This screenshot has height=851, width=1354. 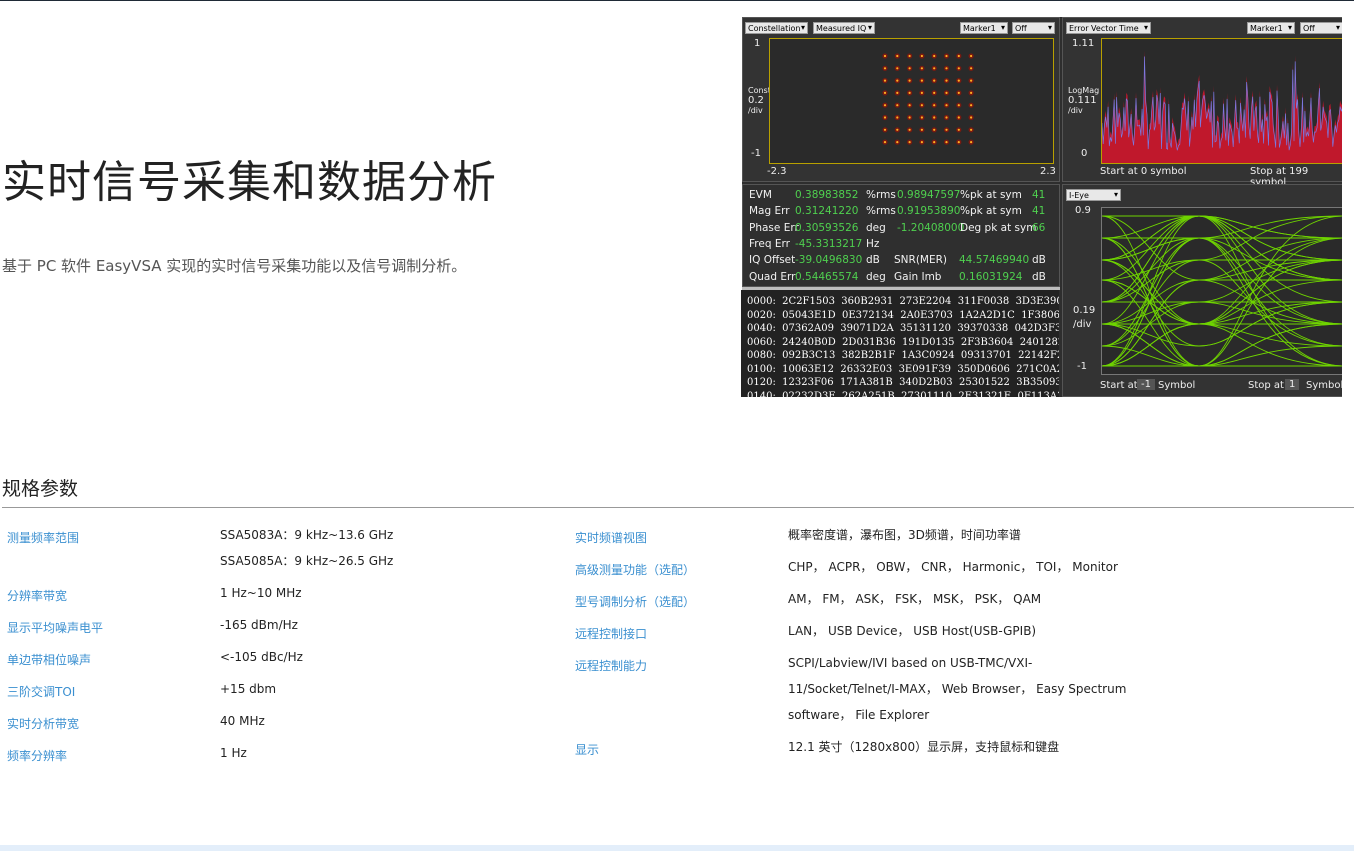 I want to click on eye-y-unit: /div, so click(x=1082, y=324).